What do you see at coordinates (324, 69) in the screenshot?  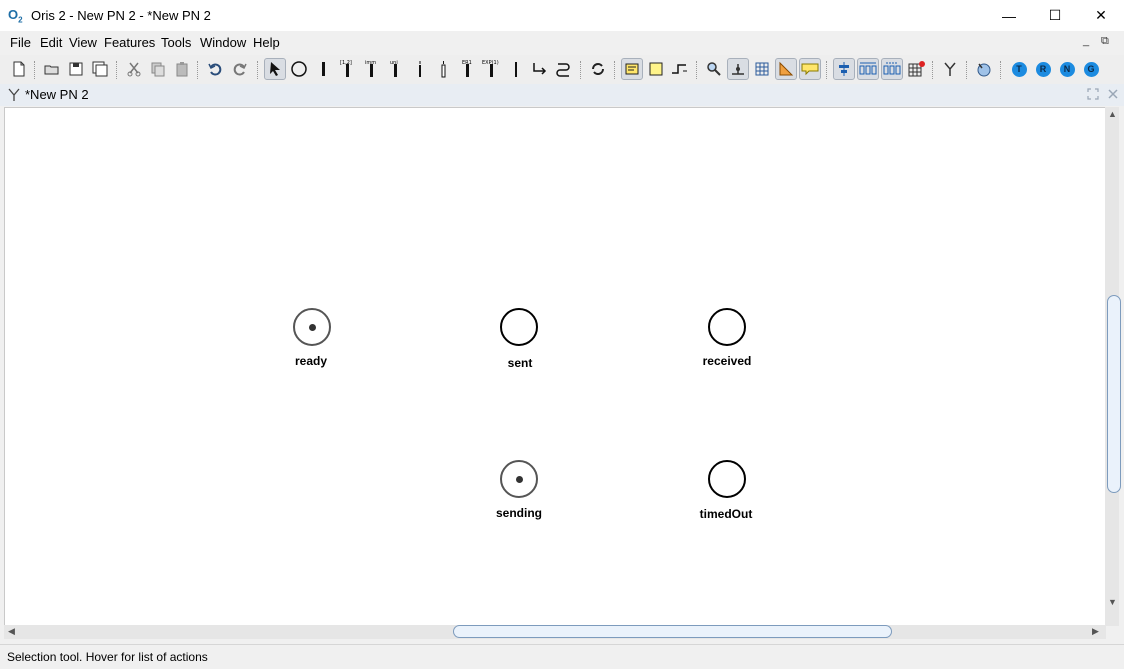 I see `immediate-transition-tool-button` at bounding box center [324, 69].